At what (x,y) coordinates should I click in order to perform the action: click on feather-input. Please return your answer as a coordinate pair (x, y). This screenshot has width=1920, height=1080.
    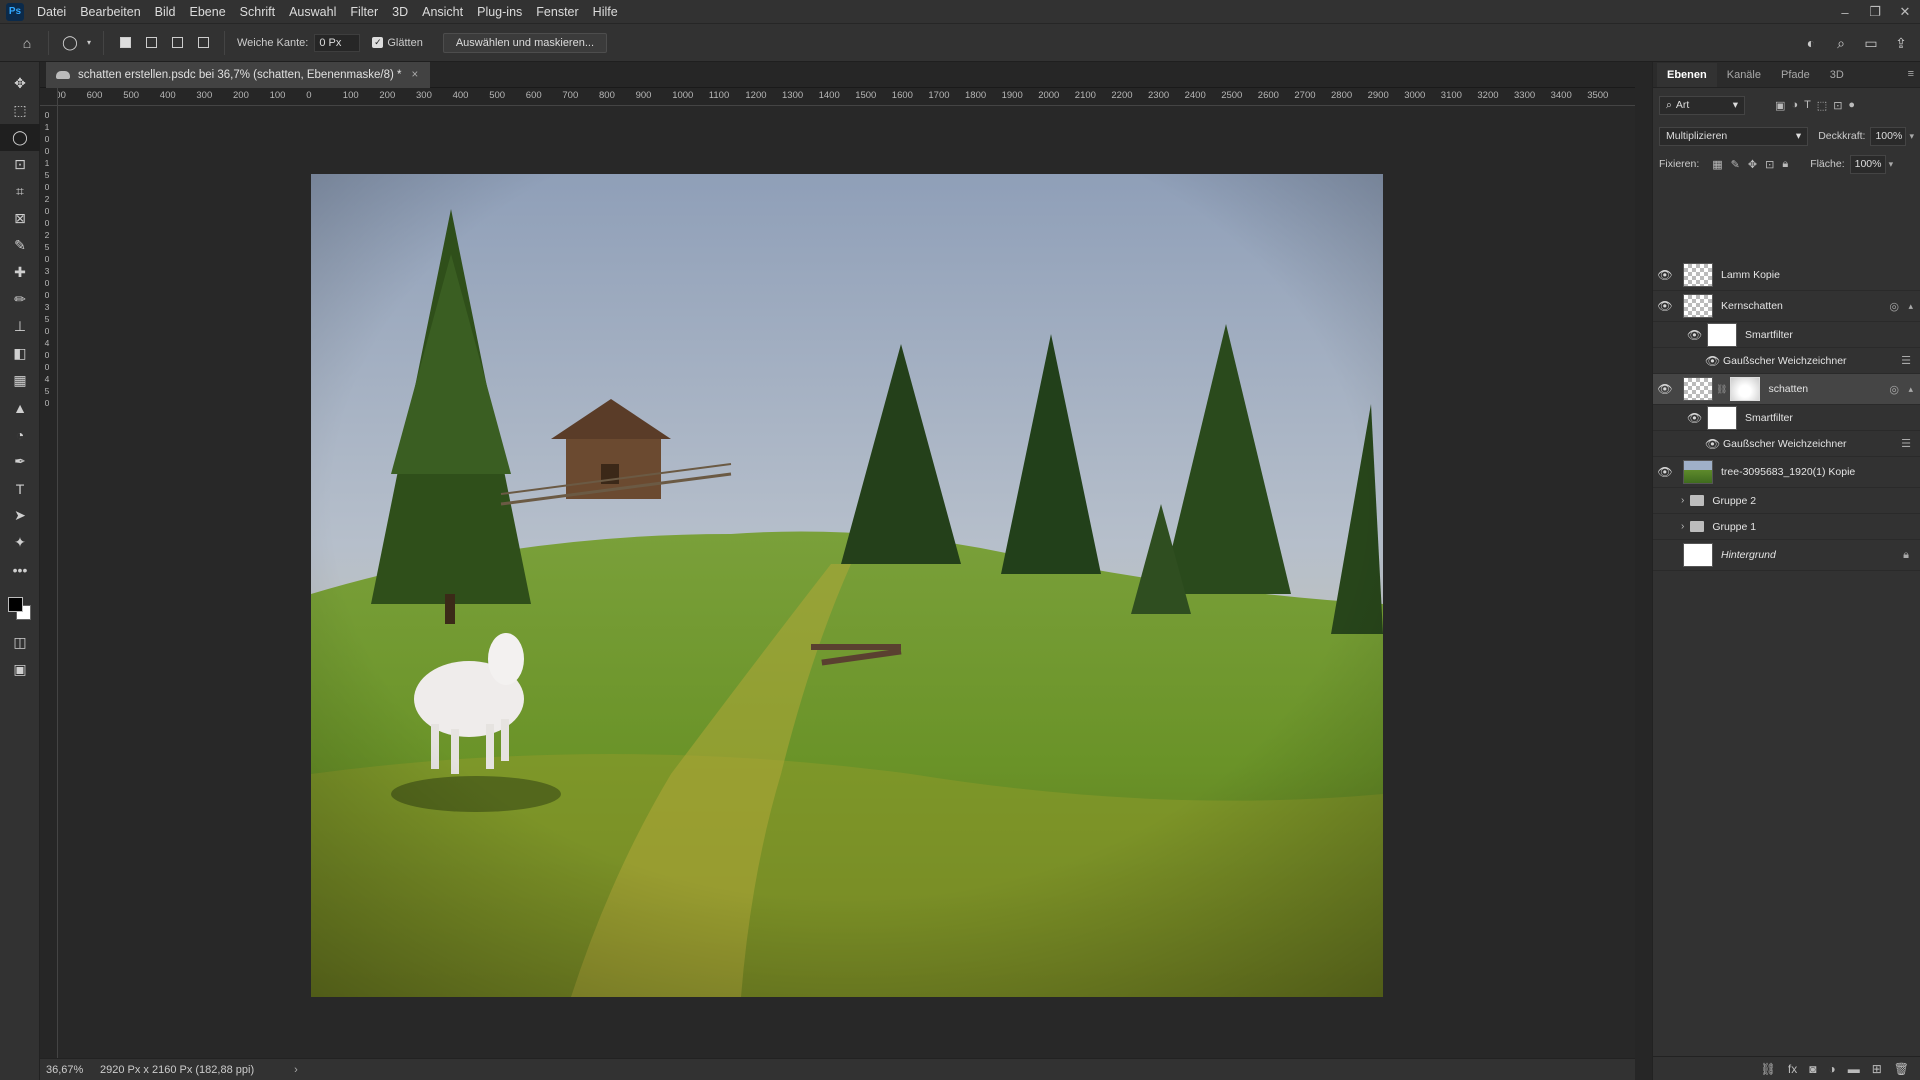
    Looking at the image, I should click on (337, 42).